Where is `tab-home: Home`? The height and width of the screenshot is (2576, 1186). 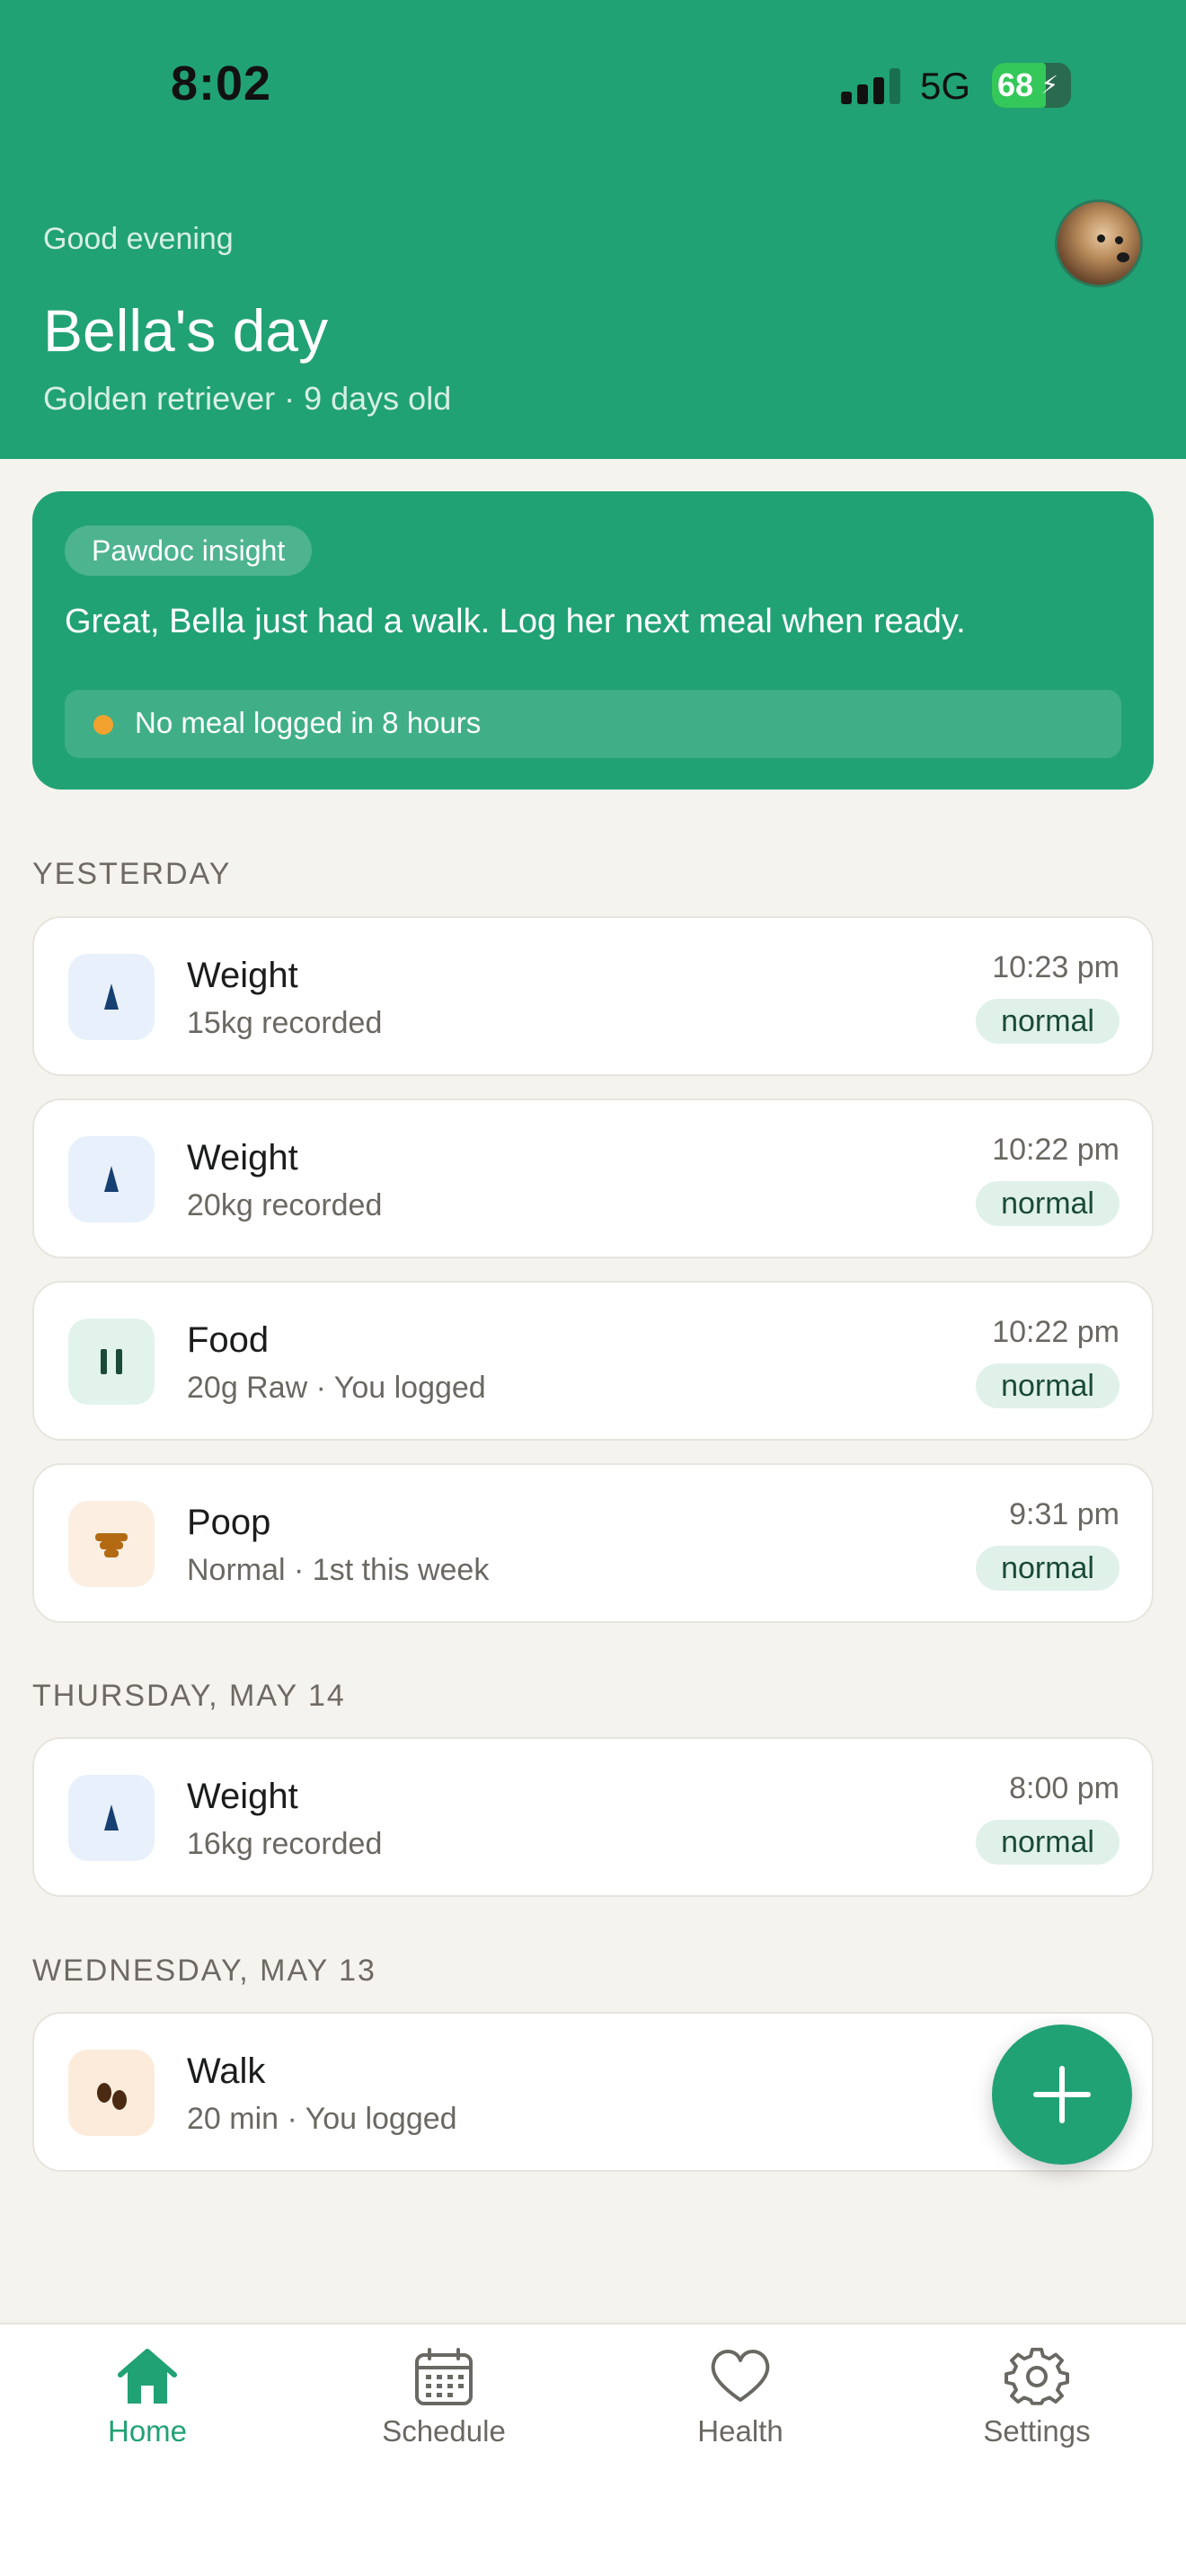
tab-home: Home is located at coordinates (147, 2409).